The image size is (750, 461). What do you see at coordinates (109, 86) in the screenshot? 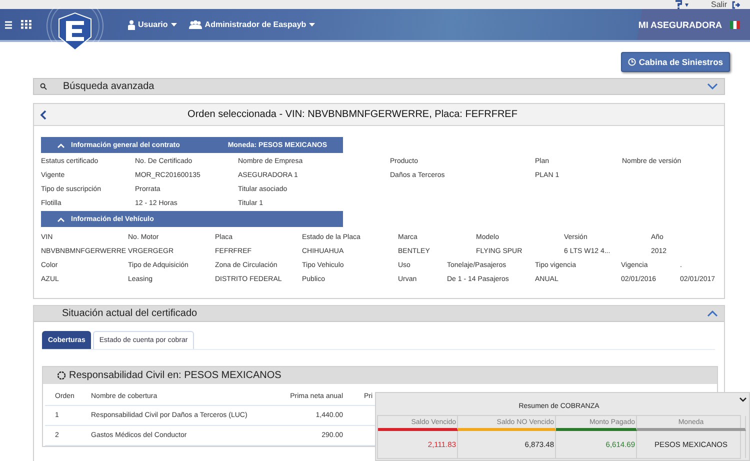
I see `panel-title: Búsqueda avanzada` at bounding box center [109, 86].